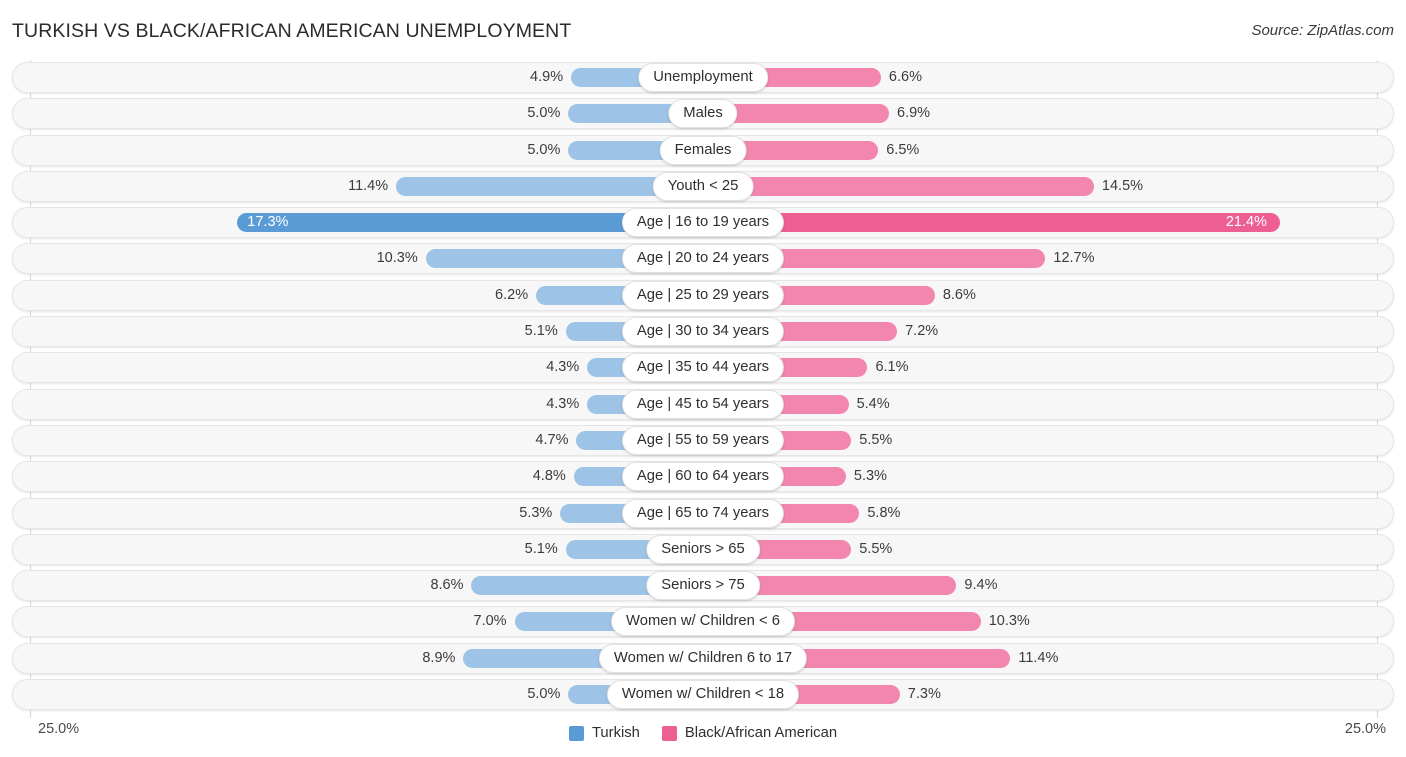  I want to click on bar-value-turkish: 6.2%, so click(512, 294).